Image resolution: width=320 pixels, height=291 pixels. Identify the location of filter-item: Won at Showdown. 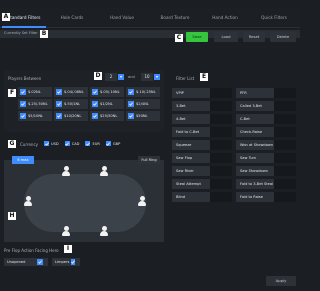
(266, 145).